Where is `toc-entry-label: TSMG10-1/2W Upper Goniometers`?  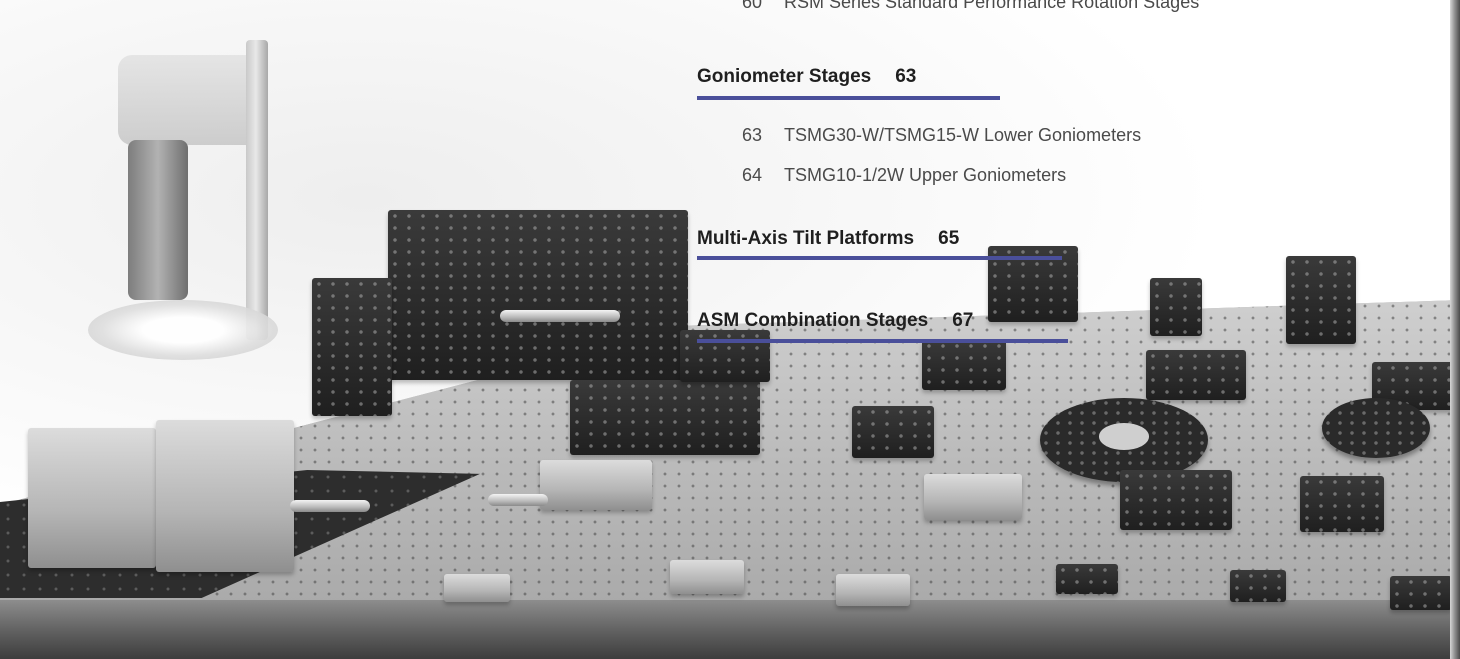 toc-entry-label: TSMG10-1/2W Upper Goniometers is located at coordinates (925, 175).